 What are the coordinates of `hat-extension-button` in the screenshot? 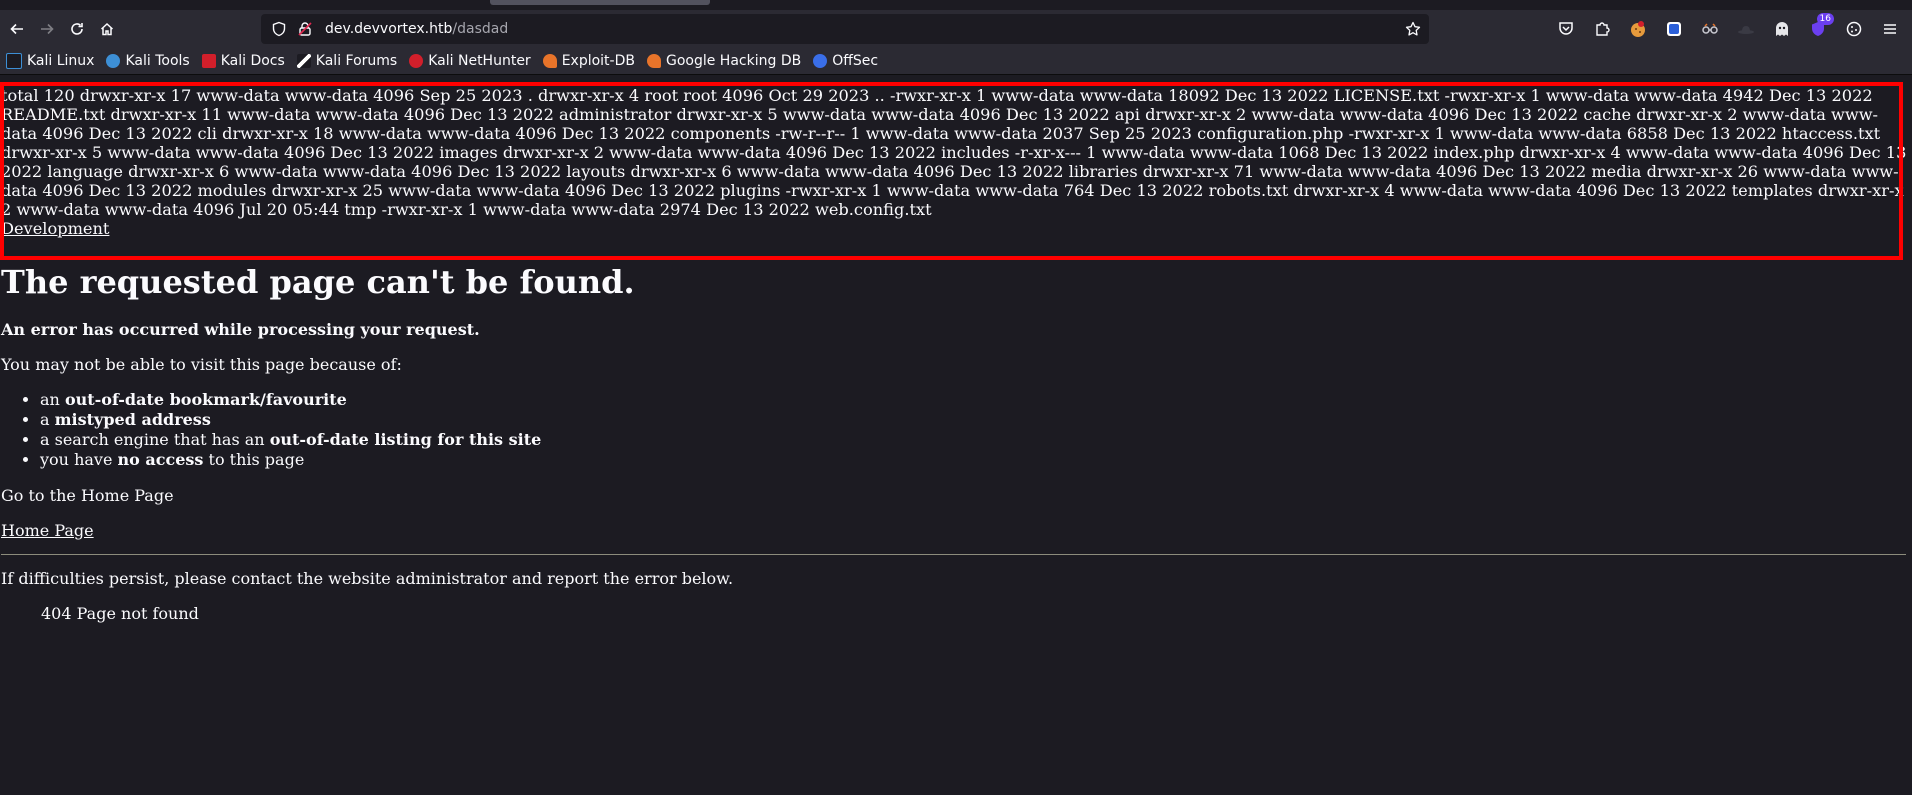 It's located at (1746, 29).